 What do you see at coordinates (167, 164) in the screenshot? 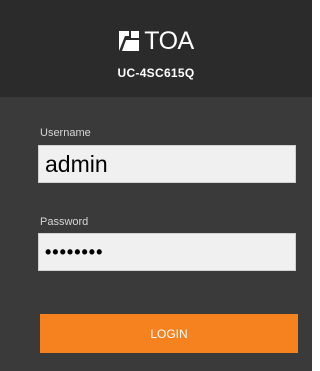
I see `username-input` at bounding box center [167, 164].